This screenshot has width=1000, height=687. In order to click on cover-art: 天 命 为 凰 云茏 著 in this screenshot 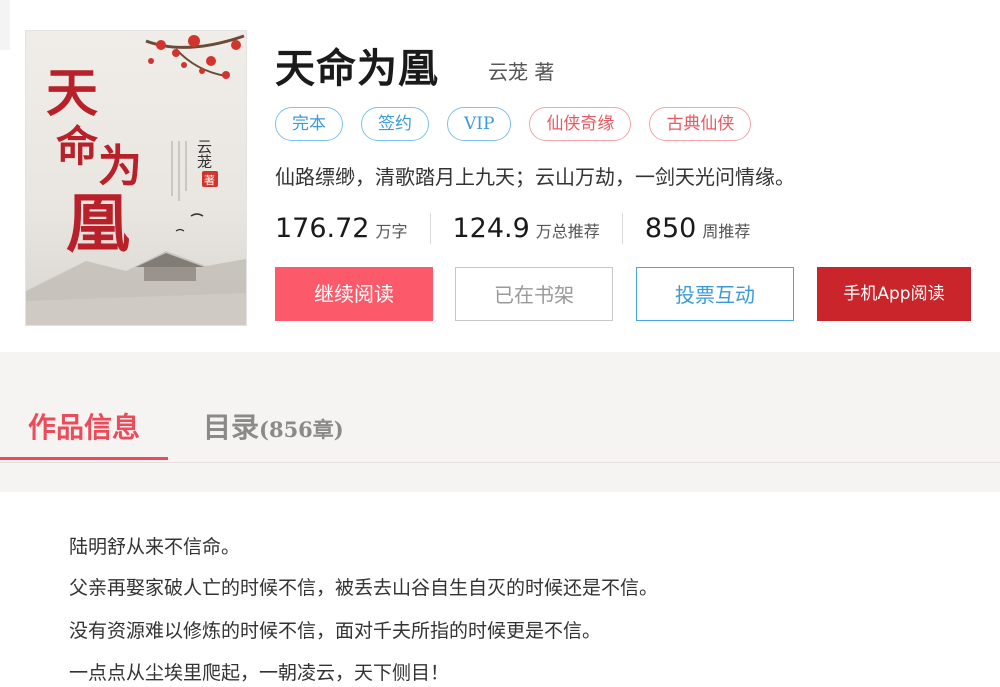, I will do `click(136, 178)`.